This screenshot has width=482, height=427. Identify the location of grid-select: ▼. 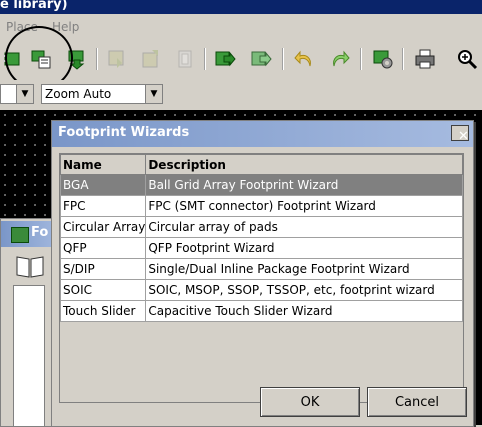
(17, 94).